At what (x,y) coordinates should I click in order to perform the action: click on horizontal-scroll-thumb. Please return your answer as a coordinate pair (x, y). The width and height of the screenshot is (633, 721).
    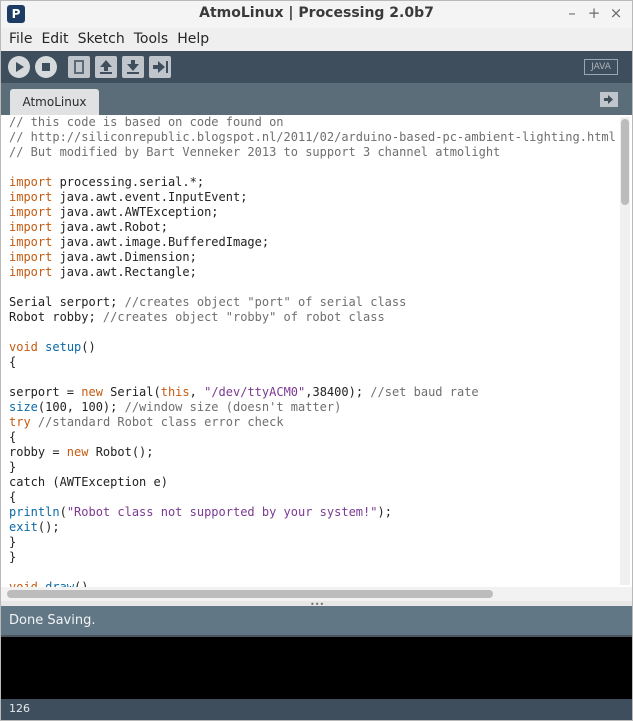
    Looking at the image, I should click on (250, 594).